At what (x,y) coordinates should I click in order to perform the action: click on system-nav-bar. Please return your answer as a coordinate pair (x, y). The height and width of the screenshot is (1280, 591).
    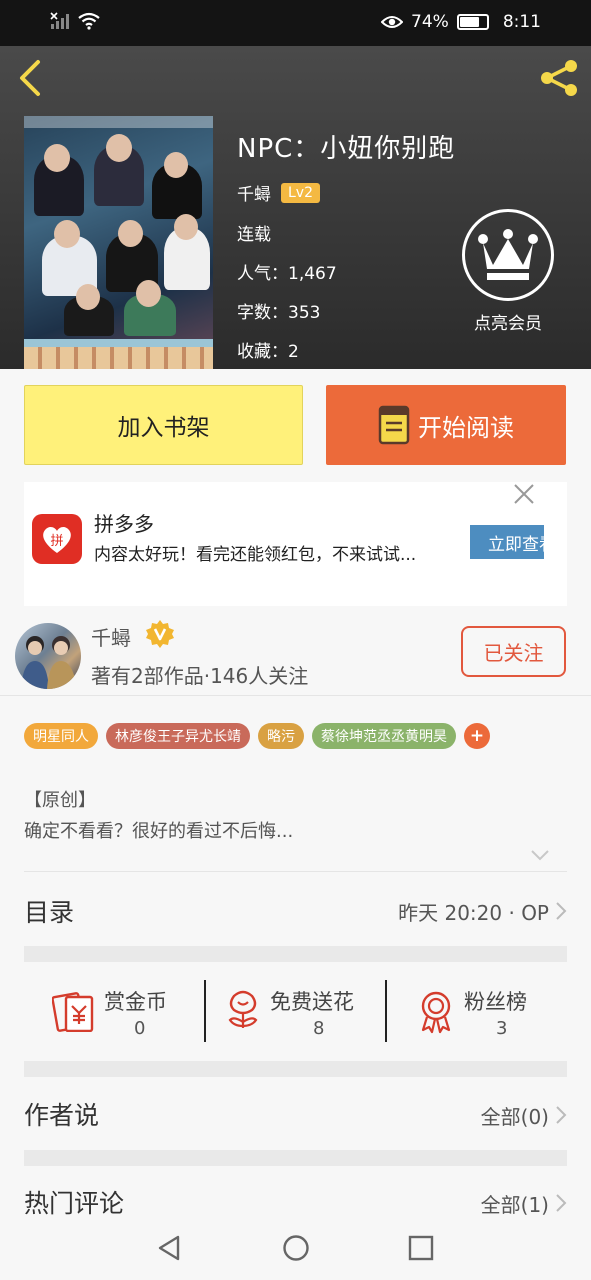
    Looking at the image, I should click on (295, 1247).